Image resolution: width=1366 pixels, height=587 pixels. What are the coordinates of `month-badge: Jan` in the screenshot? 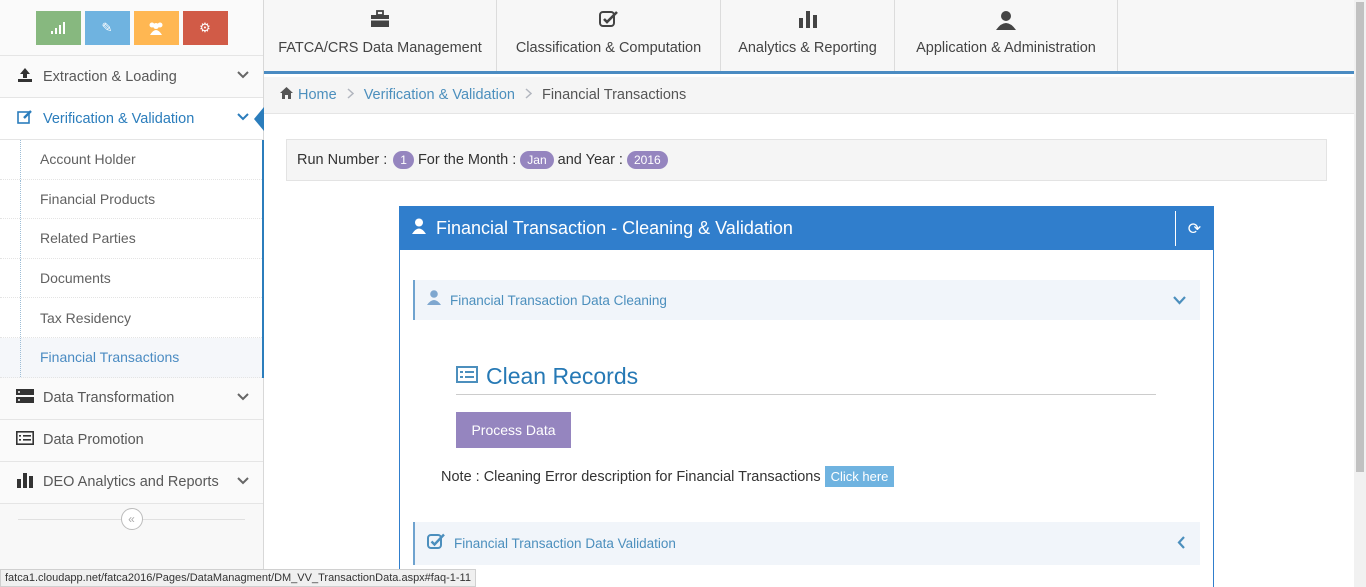 It's located at (537, 160).